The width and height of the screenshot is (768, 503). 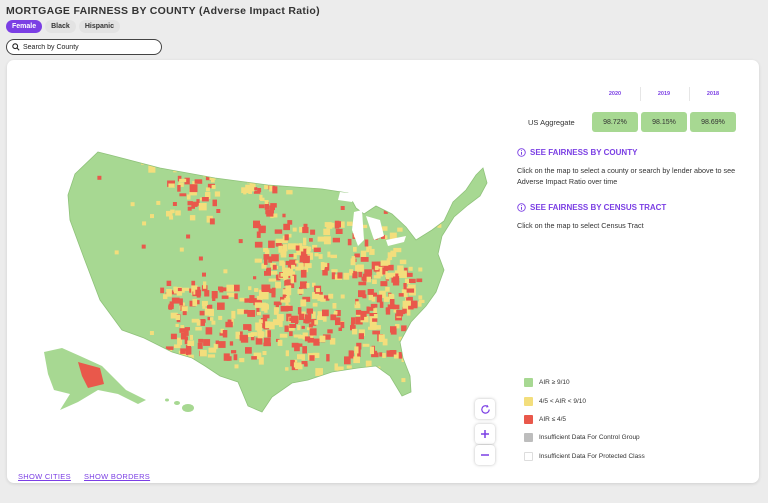 What do you see at coordinates (577, 152) in the screenshot?
I see `county-heading: SEE FAIRNESS BY COUNTY` at bounding box center [577, 152].